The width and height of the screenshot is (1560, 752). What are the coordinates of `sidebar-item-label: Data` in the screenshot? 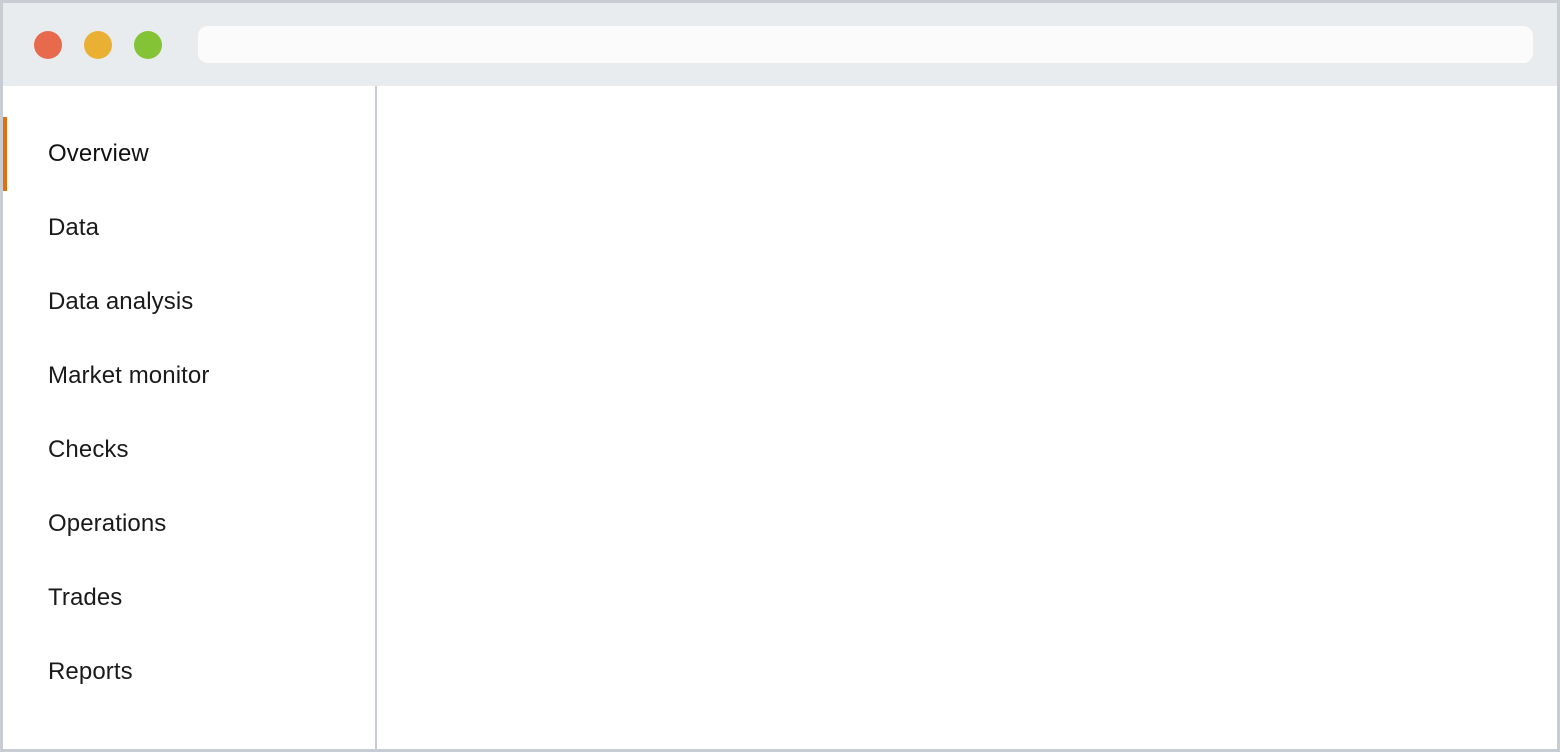 It's located at (74, 227).